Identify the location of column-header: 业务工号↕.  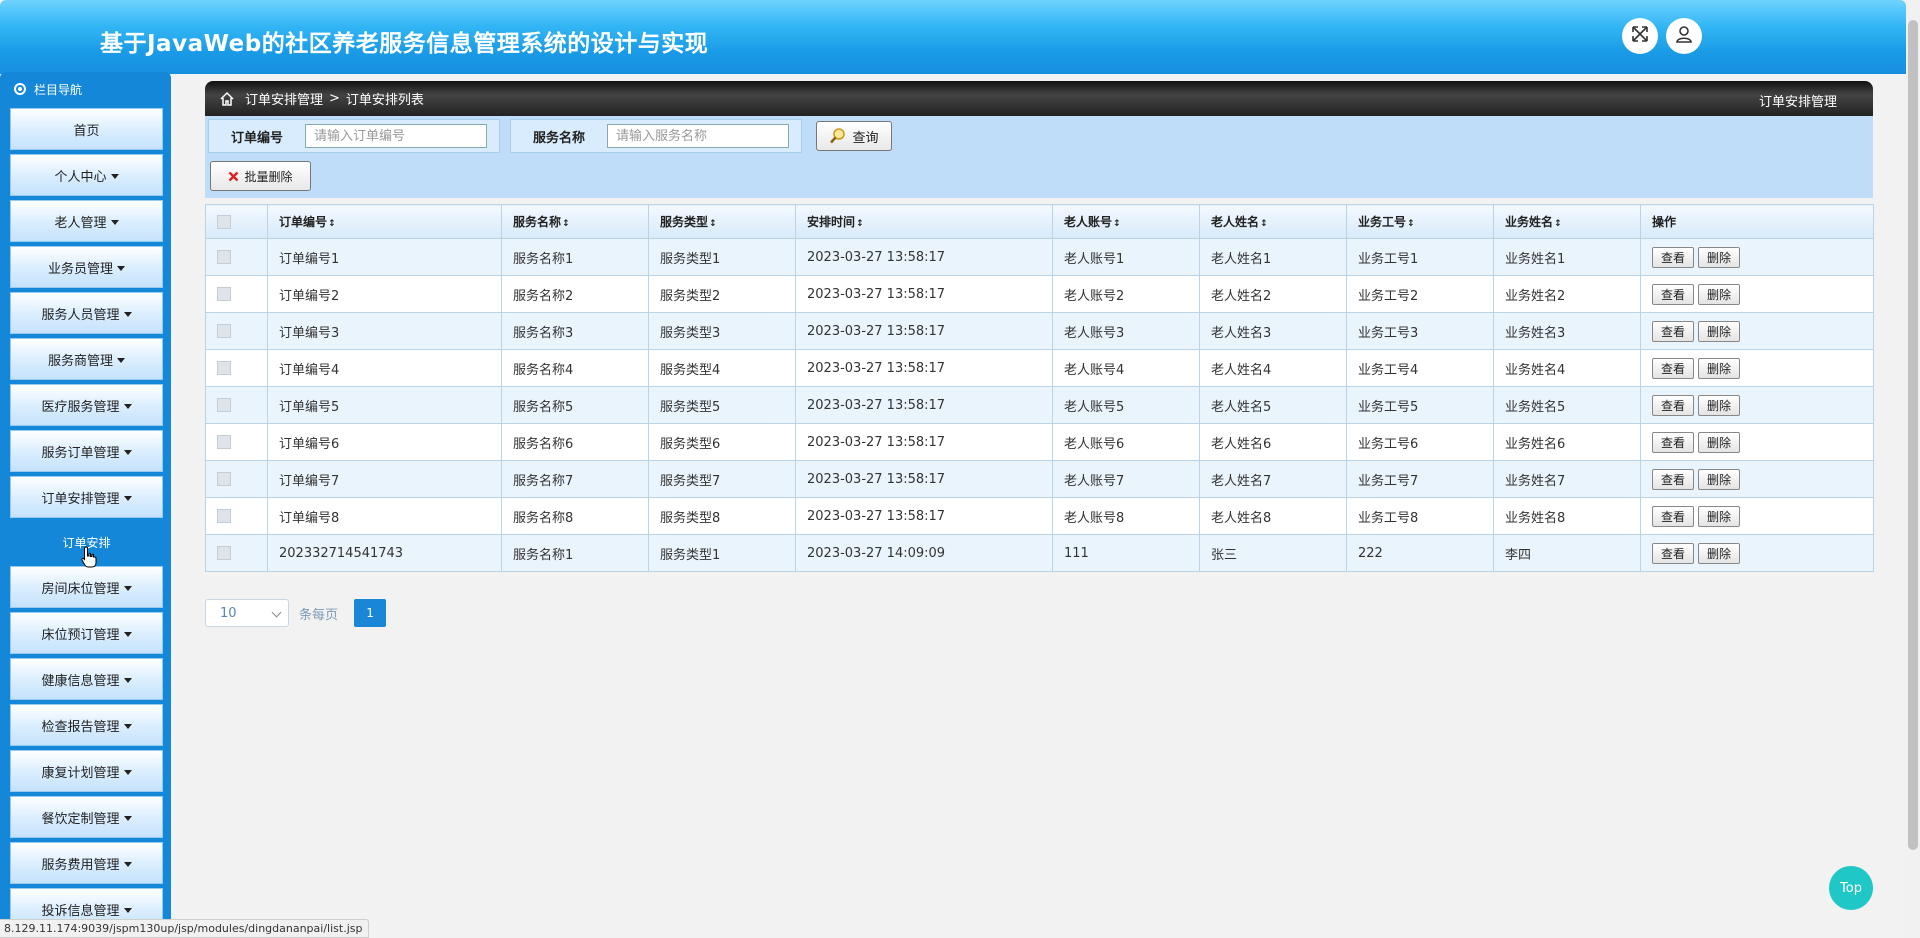
(1420, 221).